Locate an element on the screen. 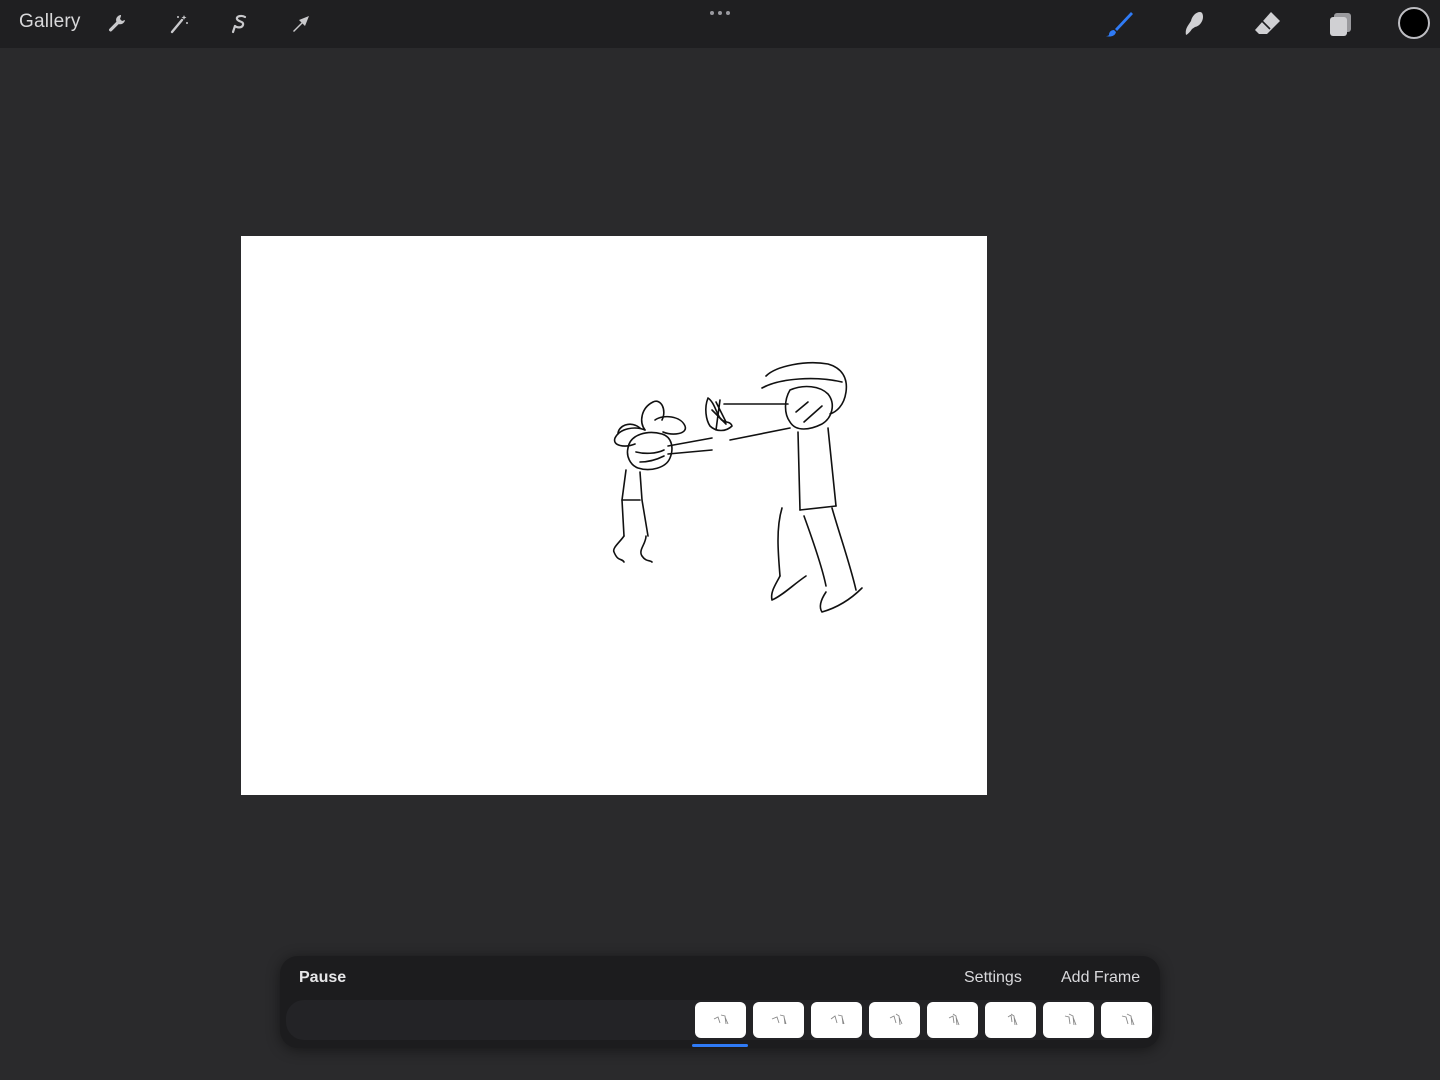 This screenshot has height=1080, width=1440. settings-button: Settings is located at coordinates (993, 978).